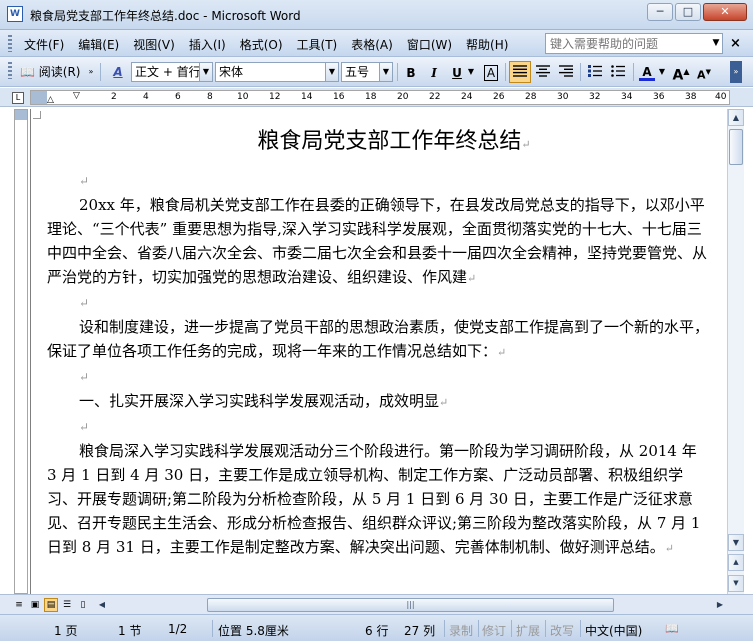 The width and height of the screenshot is (753, 641). I want to click on vertical-scrollbar: ▲ ▼ ▲ ▼, so click(735, 351).